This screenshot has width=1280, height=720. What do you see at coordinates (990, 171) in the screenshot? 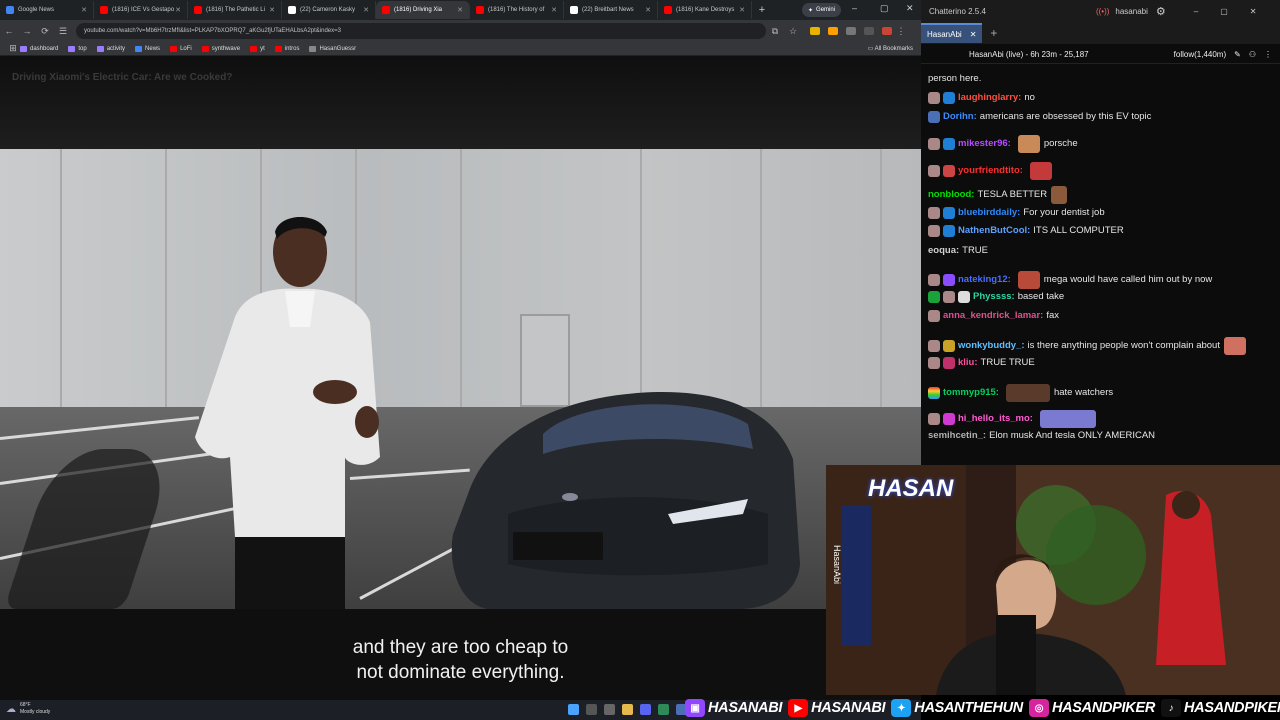
I see `chat-username: yourfriendtito:` at bounding box center [990, 171].